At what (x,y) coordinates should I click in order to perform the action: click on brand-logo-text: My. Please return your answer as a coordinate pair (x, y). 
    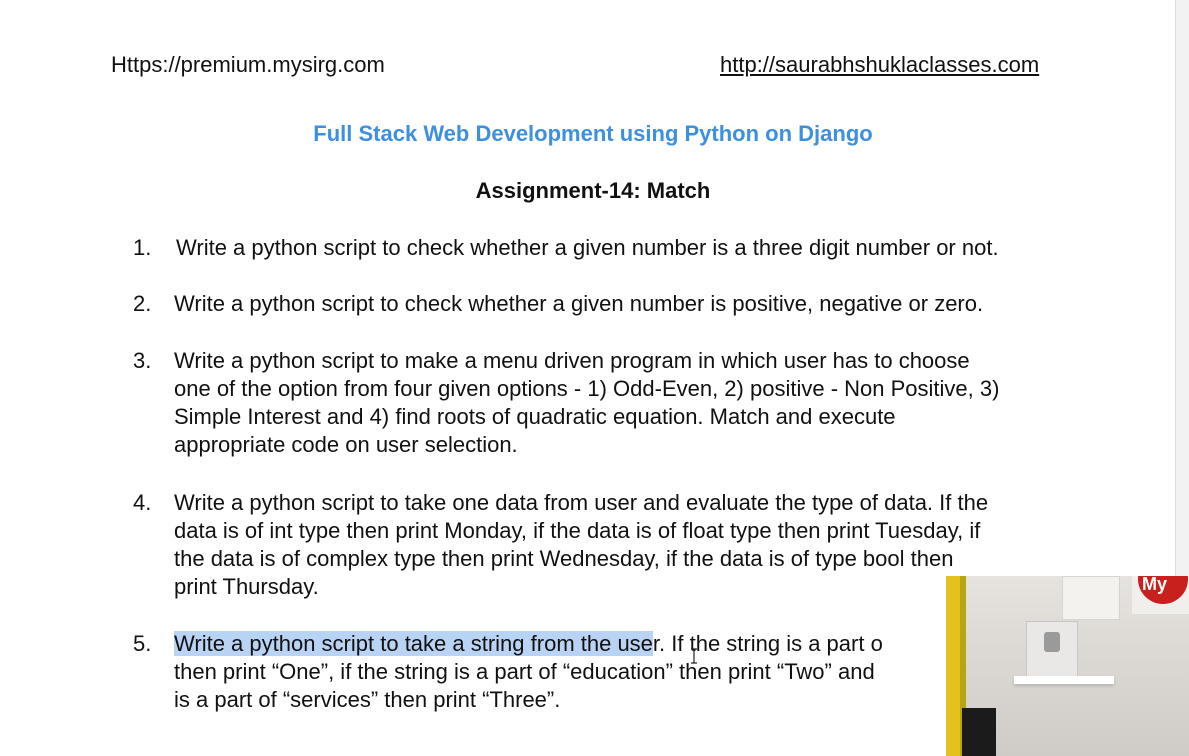
    Looking at the image, I should click on (1155, 585).